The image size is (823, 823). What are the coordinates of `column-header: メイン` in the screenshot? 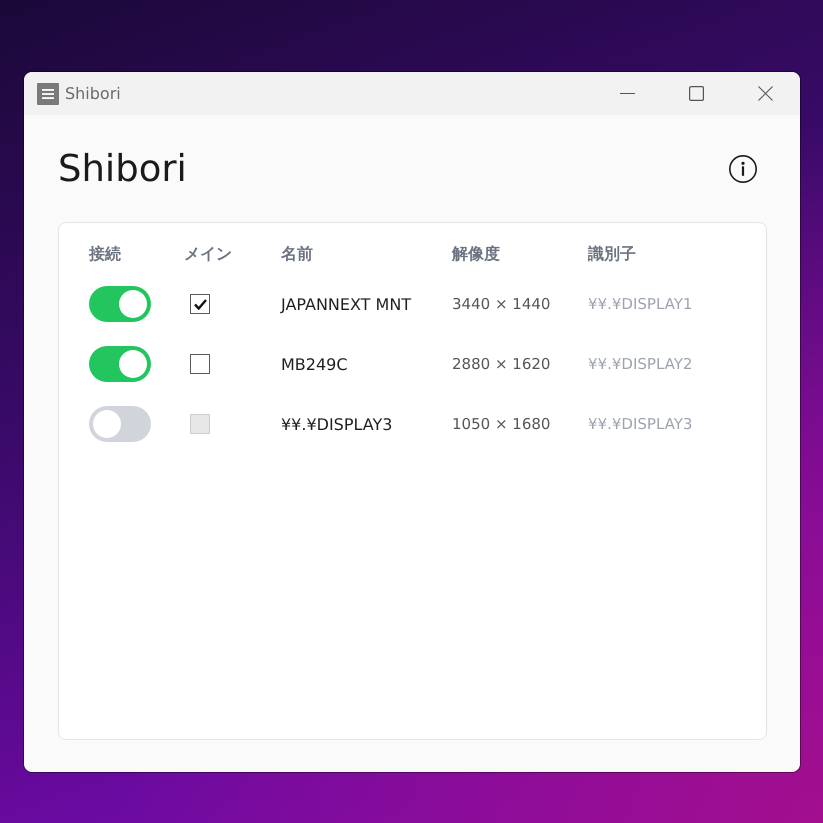 It's located at (208, 254).